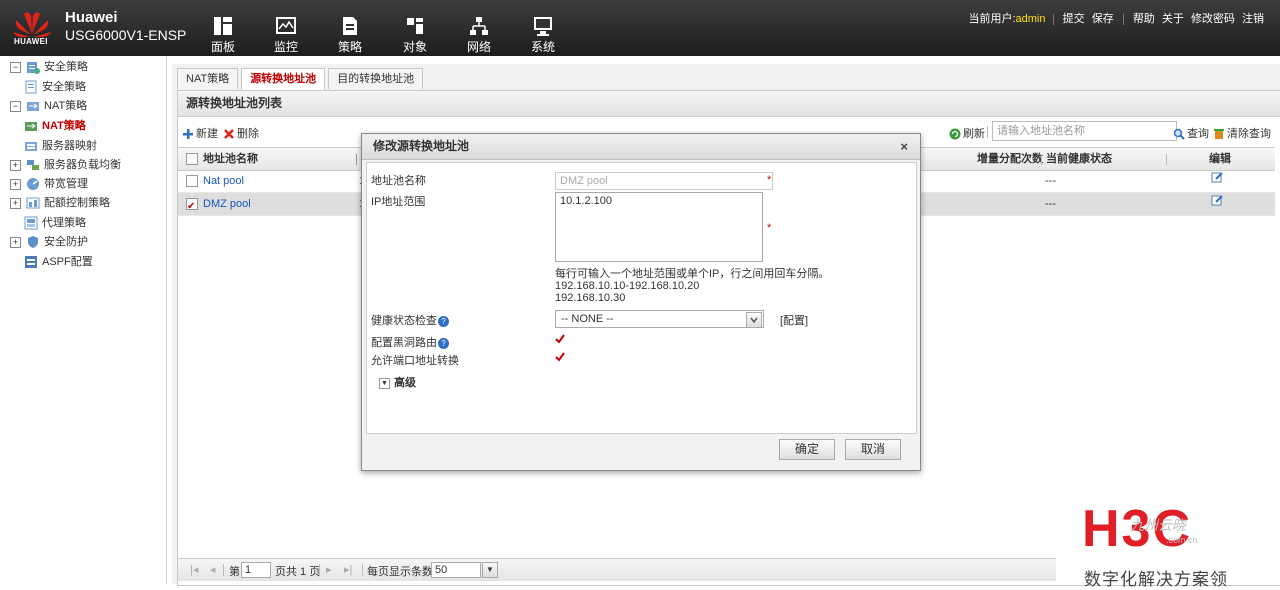  What do you see at coordinates (33, 203) in the screenshot?
I see `quota-icon` at bounding box center [33, 203].